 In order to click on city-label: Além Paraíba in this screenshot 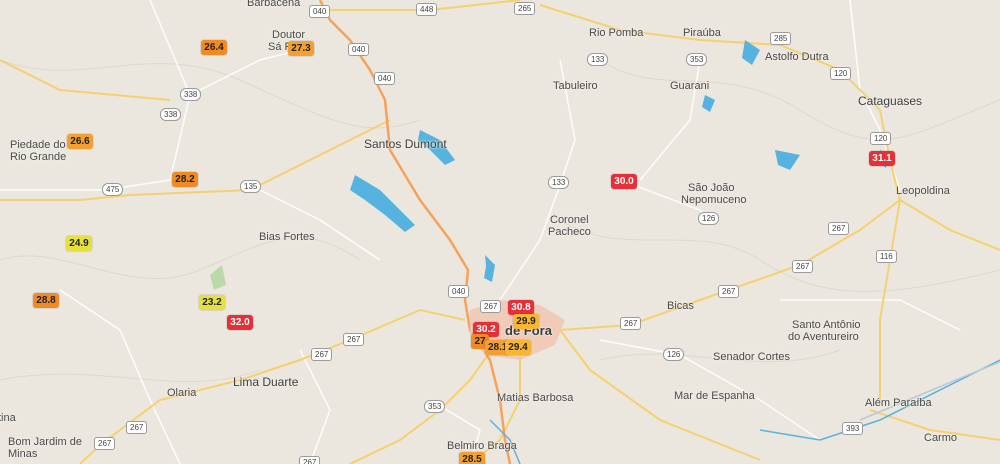, I will do `click(898, 403)`.